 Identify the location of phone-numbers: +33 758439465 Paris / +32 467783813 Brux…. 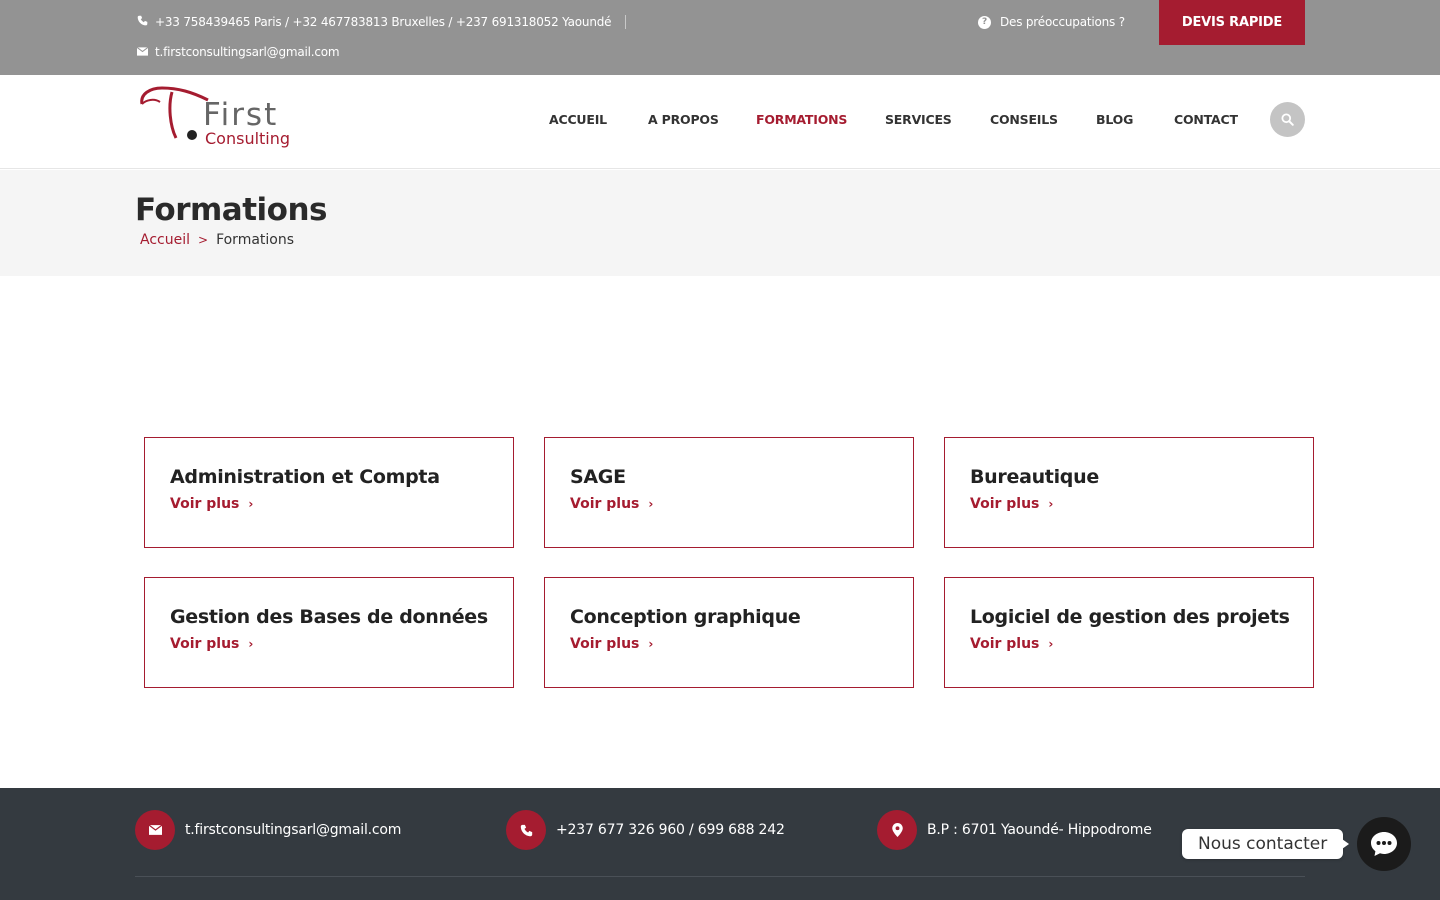
(383, 22).